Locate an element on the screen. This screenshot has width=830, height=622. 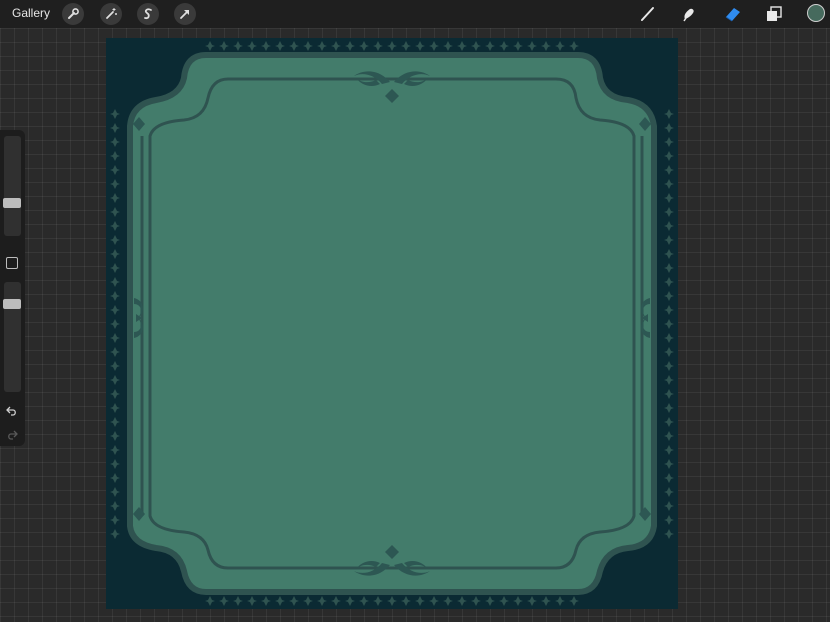
wrench-icon is located at coordinates (73, 13).